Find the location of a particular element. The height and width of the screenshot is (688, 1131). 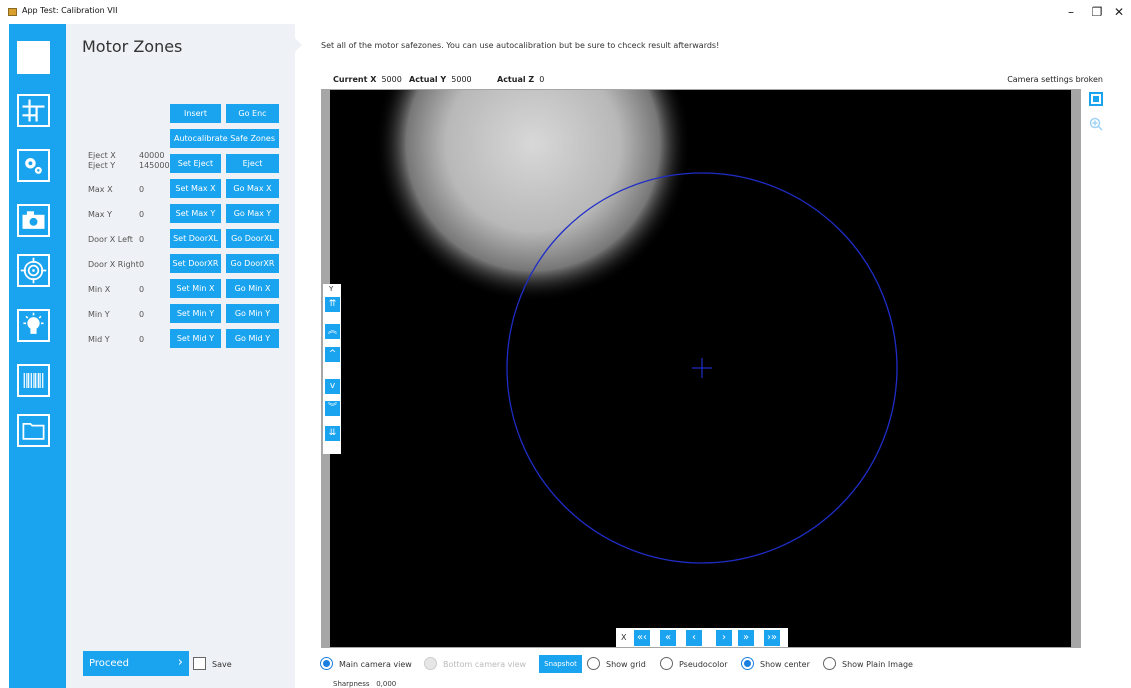

go-enc-button: Go Enc is located at coordinates (252, 113).